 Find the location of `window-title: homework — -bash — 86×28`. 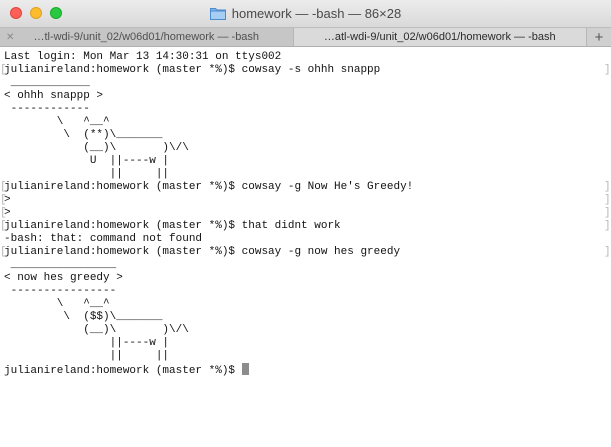

window-title: homework — -bash — 86×28 is located at coordinates (305, 13).